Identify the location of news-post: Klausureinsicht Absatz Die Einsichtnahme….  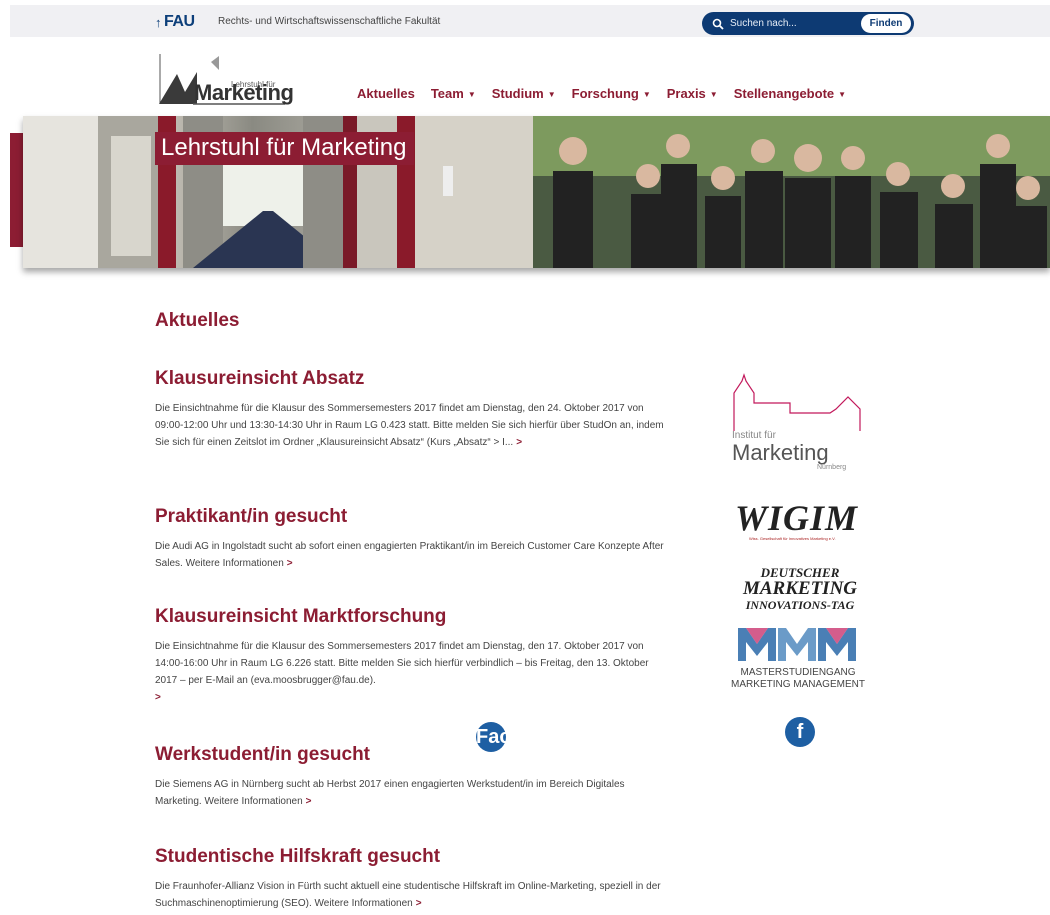
(410, 409).